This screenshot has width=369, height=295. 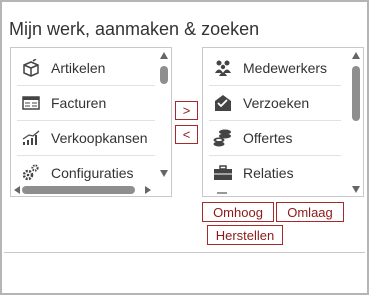 I want to click on briefcase-icon, so click(x=223, y=173).